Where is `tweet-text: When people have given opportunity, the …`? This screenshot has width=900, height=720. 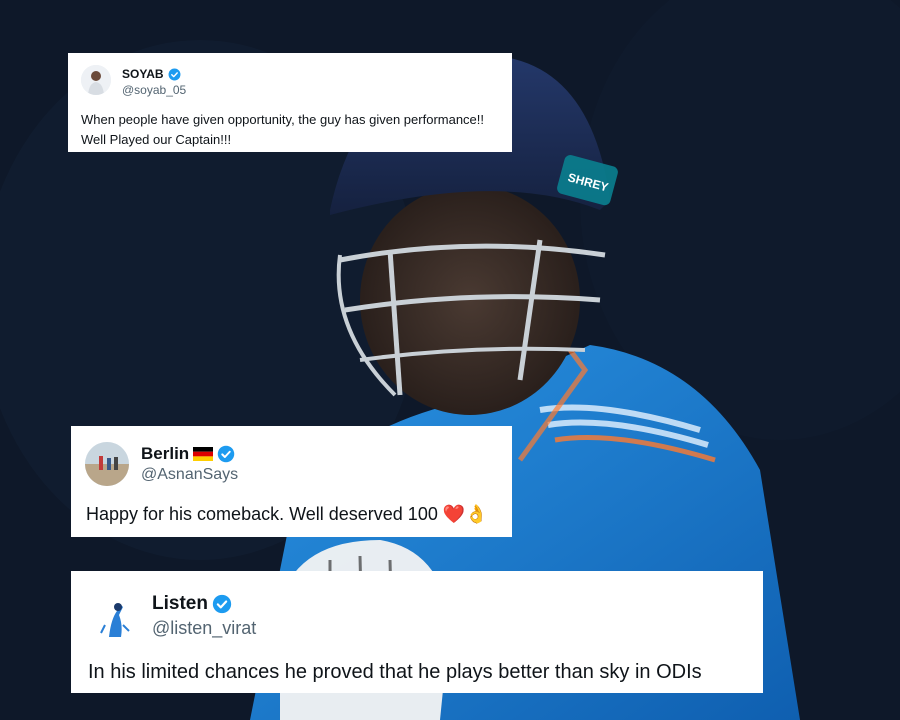
tweet-text: When people have given opportunity, the … is located at coordinates (283, 129).